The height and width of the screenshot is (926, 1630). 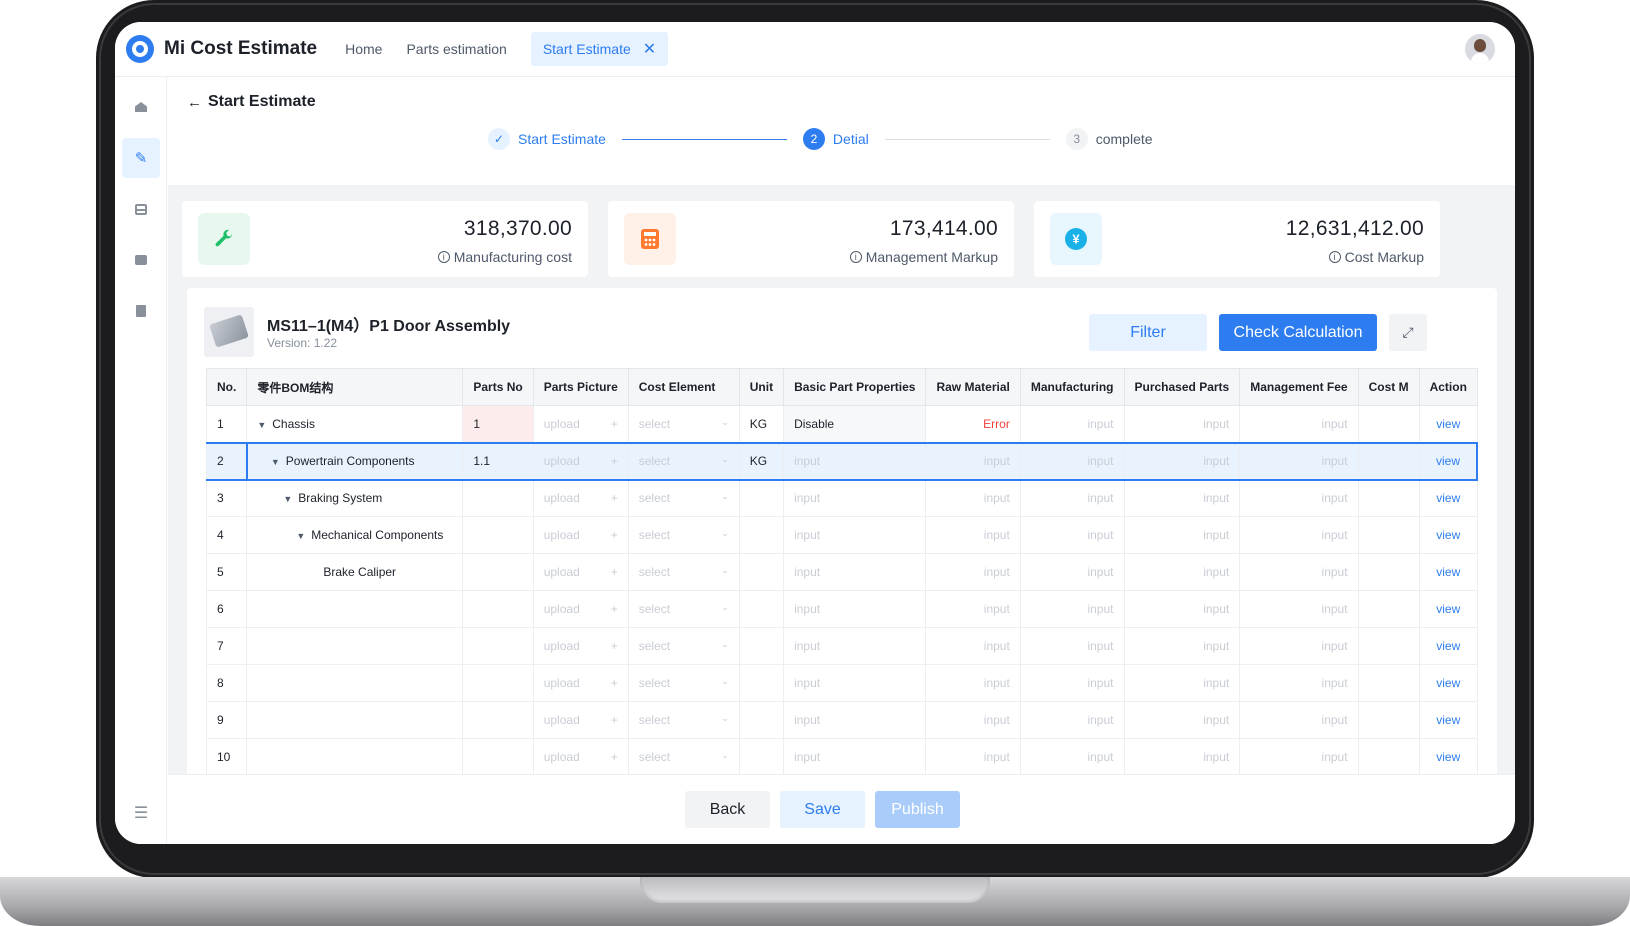 I want to click on sidebar-item-edit: ✎, so click(x=141, y=158).